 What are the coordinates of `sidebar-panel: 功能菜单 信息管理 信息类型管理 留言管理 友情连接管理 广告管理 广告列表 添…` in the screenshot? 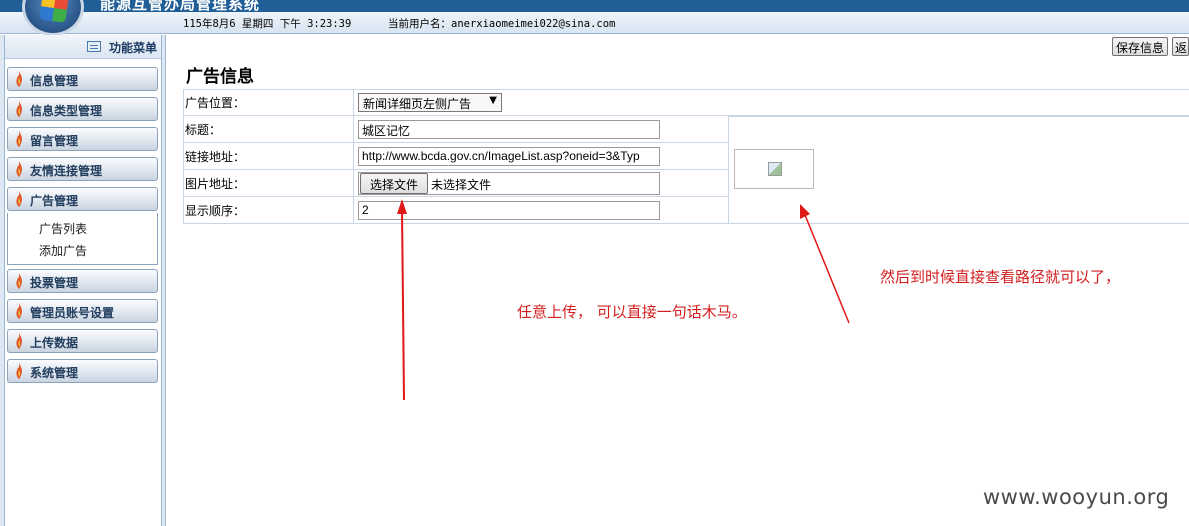 It's located at (83, 280).